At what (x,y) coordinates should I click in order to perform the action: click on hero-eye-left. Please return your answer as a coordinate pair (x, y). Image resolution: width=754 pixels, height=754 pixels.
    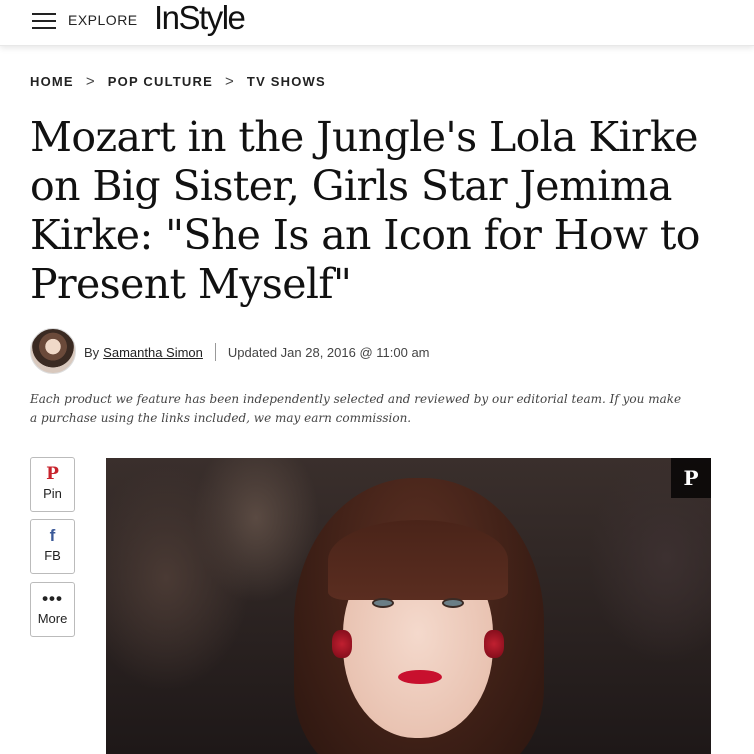
    Looking at the image, I should click on (383, 603).